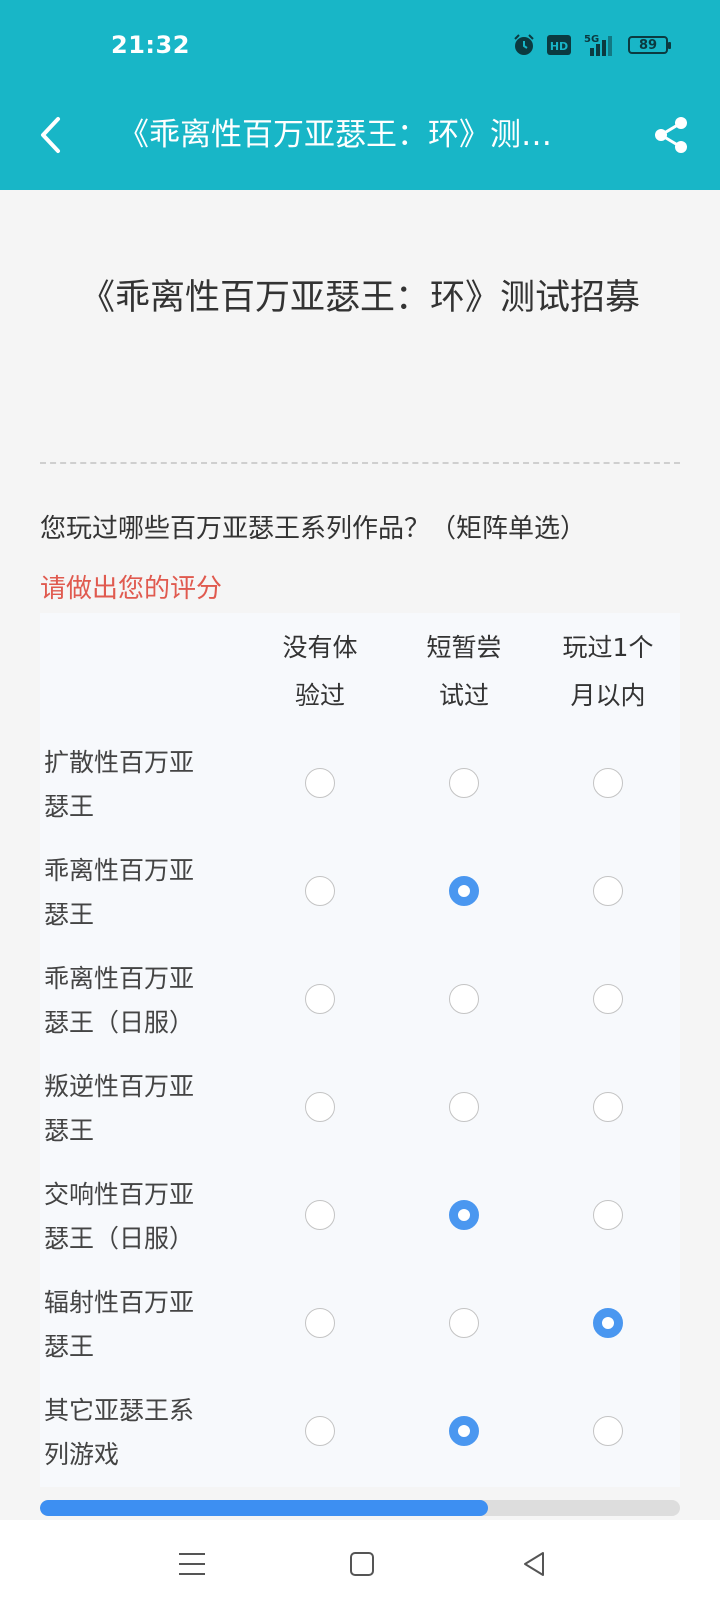  I want to click on row-label-text: 其它亚瑟王系列游戏, so click(119, 1432).